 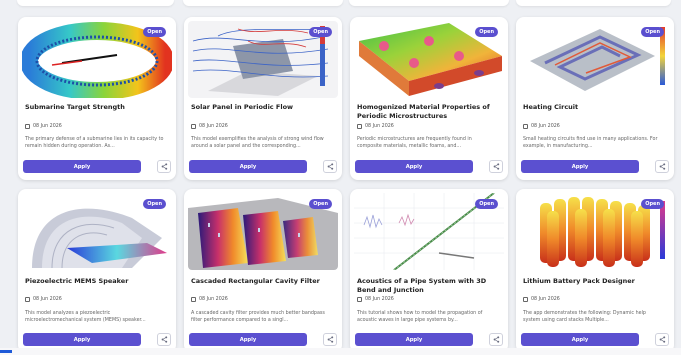 What do you see at coordinates (263, 59) in the screenshot?
I see `solar-panel-flow-thumbnail: Open` at bounding box center [263, 59].